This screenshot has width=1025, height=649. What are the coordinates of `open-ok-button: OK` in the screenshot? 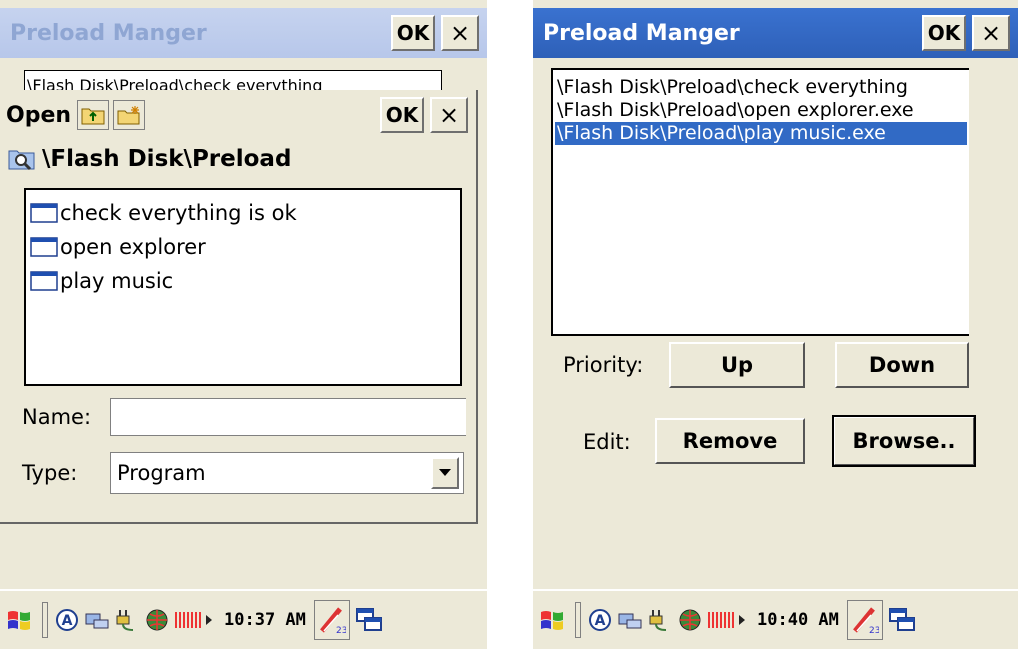 It's located at (402, 115).